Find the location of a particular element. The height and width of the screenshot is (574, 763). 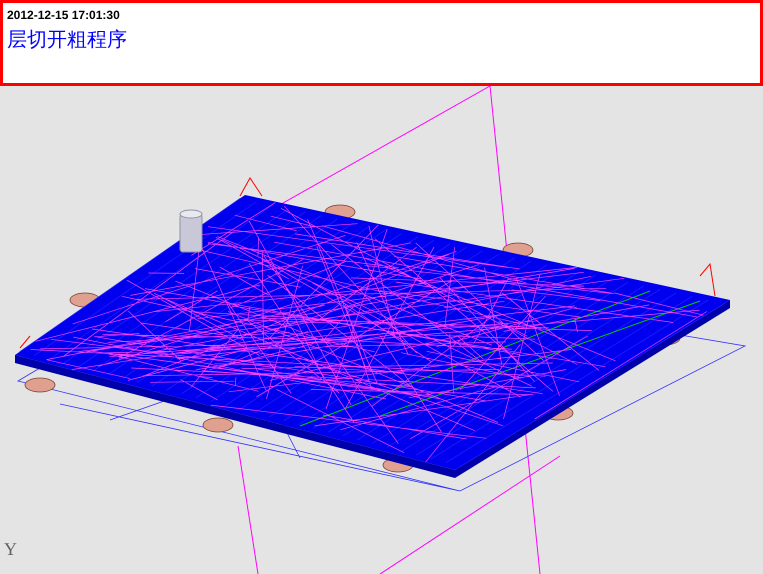

timestamp: 2012-12-15 17:01:30 is located at coordinates (63, 15).